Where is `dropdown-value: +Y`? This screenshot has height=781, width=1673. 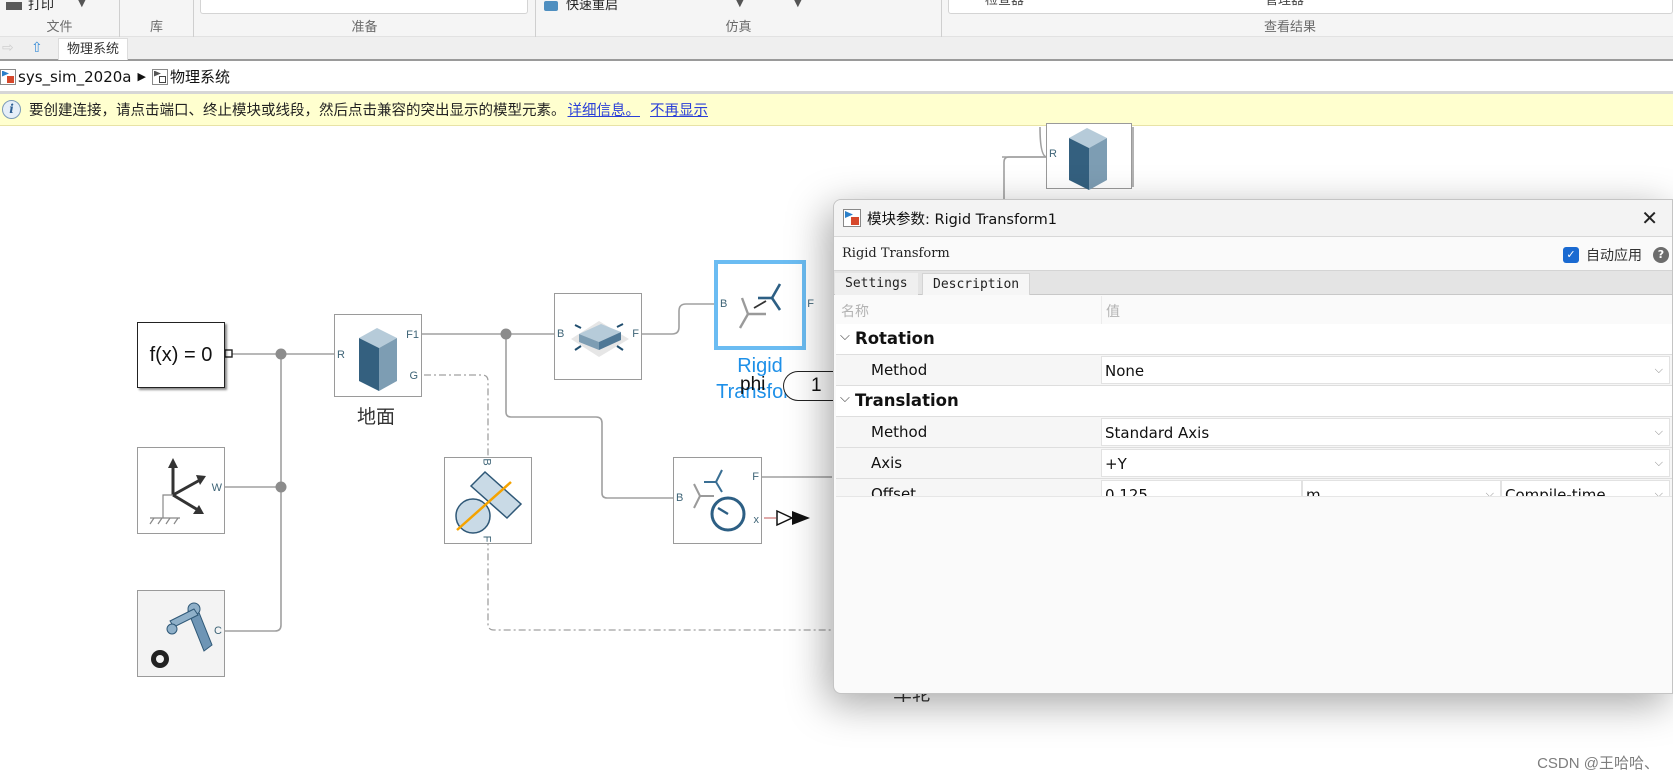
dropdown-value: +Y is located at coordinates (1116, 464).